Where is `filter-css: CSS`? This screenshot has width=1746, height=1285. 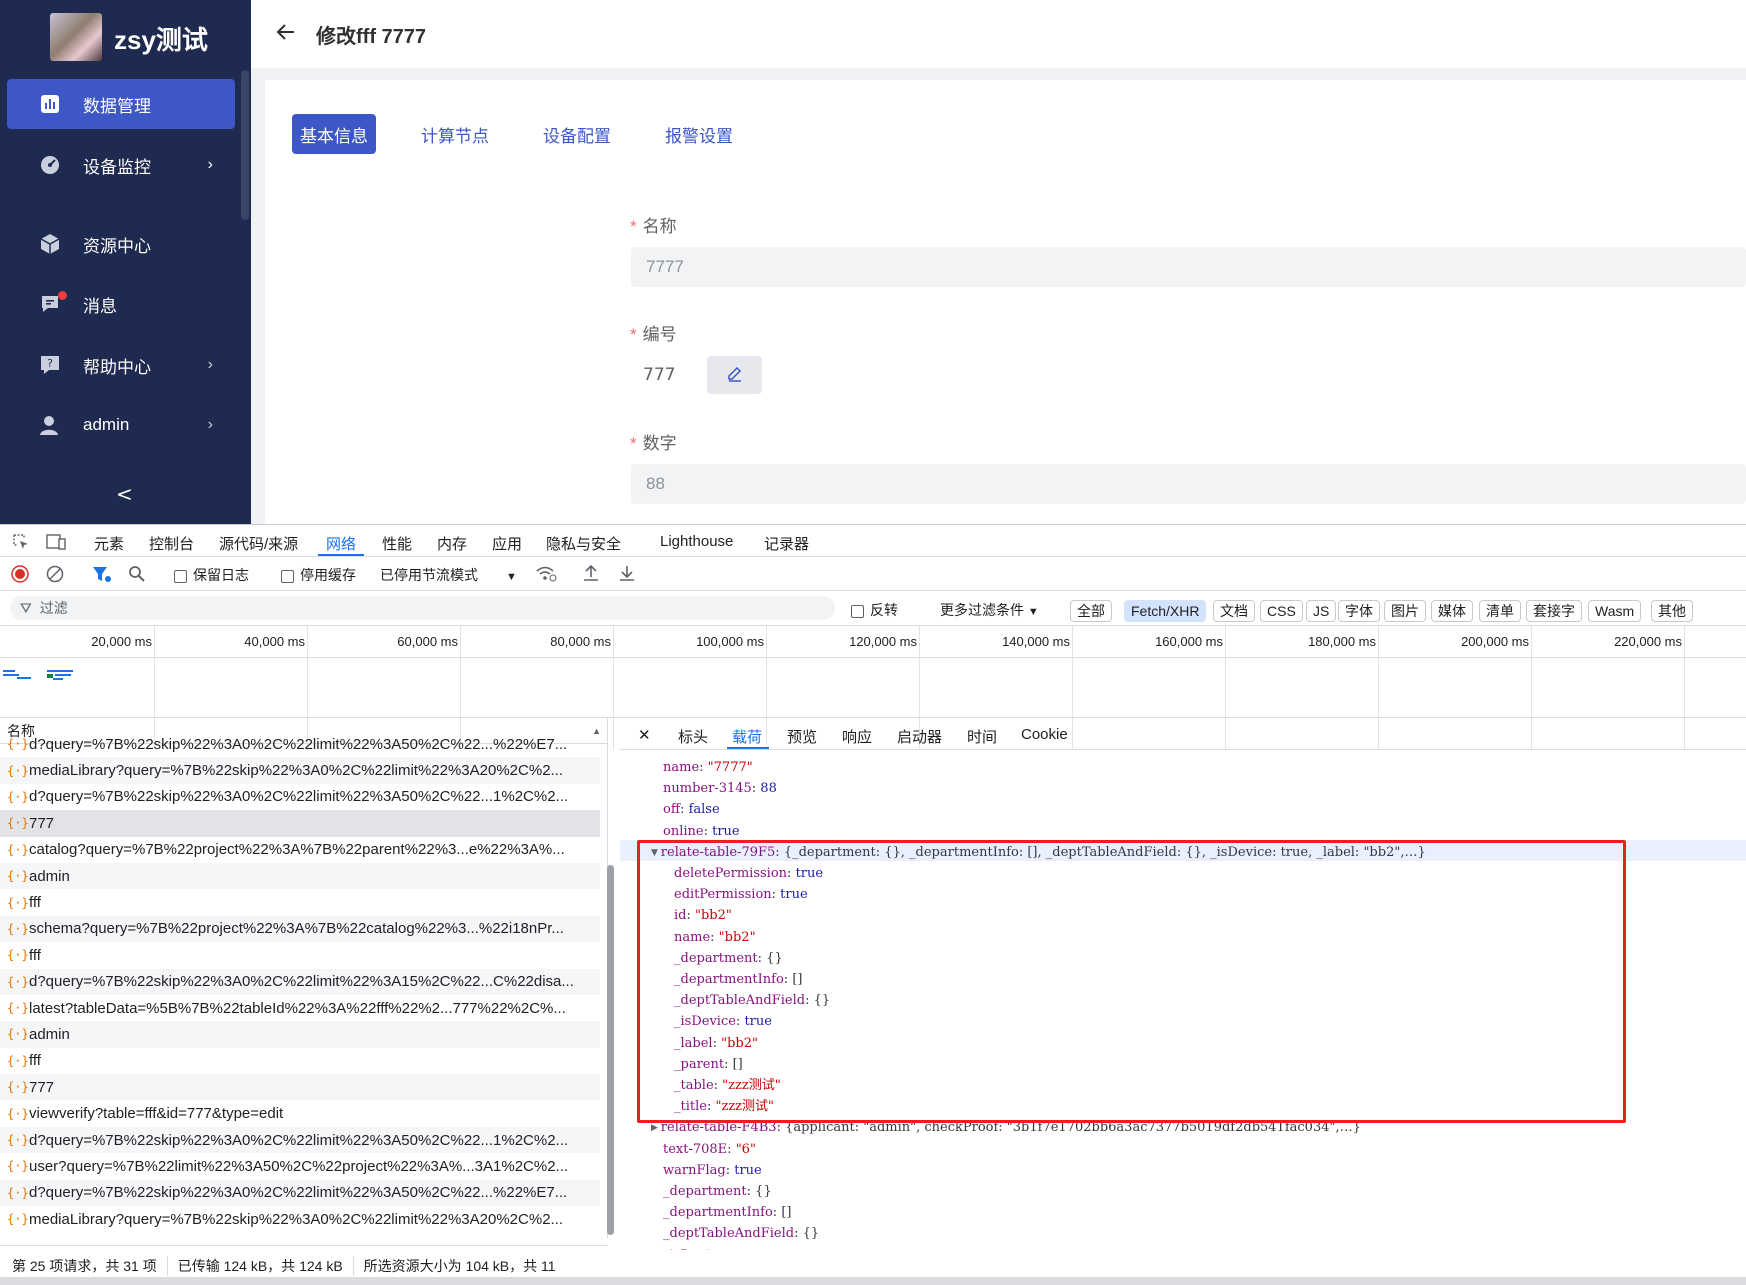
filter-css: CSS is located at coordinates (1281, 611).